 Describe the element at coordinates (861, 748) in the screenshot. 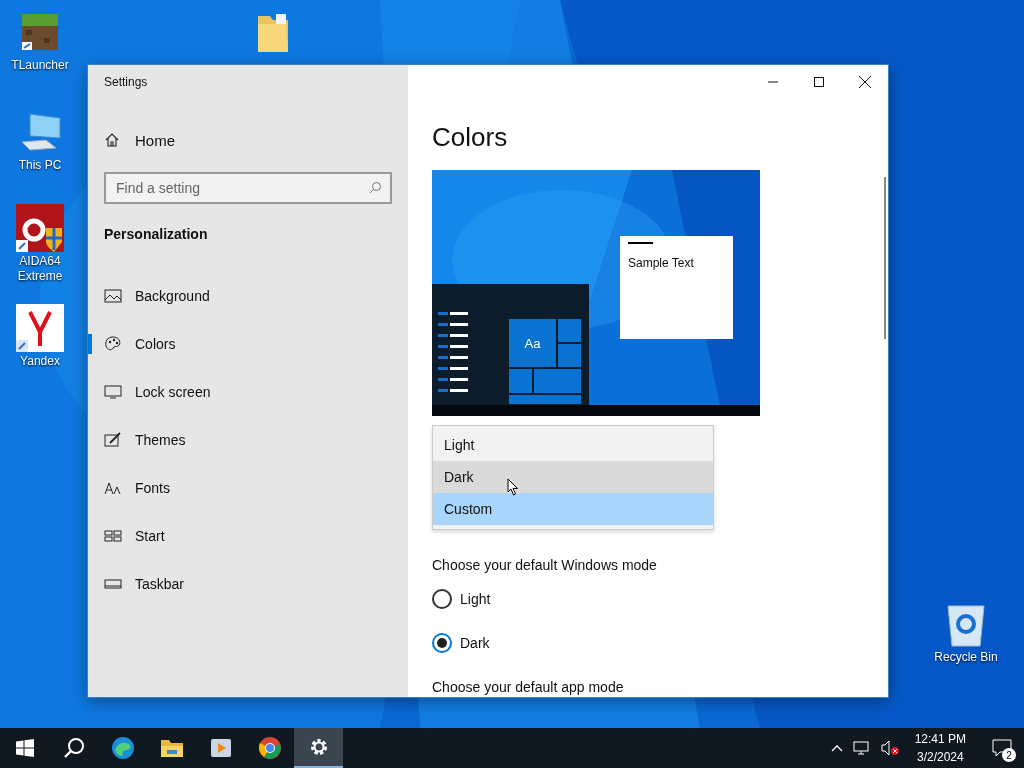

I see `network-icon` at that location.